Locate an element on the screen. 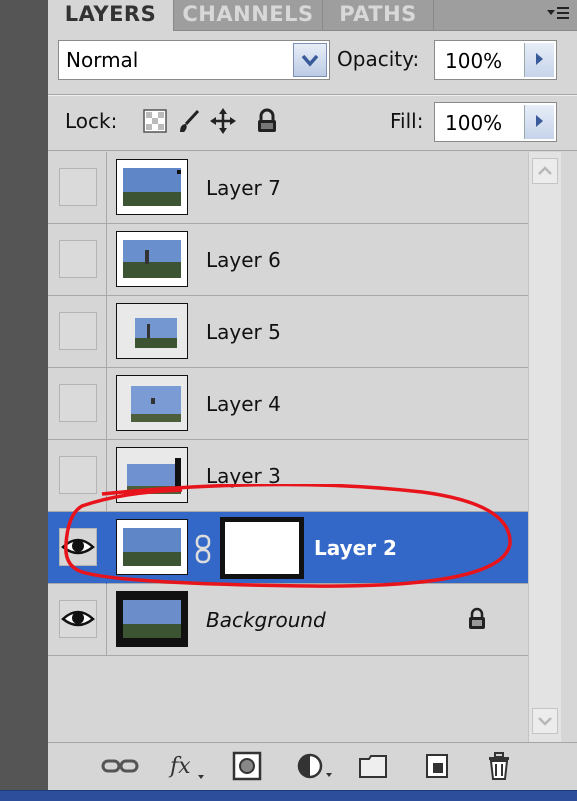 The image size is (577, 801). fx-icon: fx is located at coordinates (188, 766).